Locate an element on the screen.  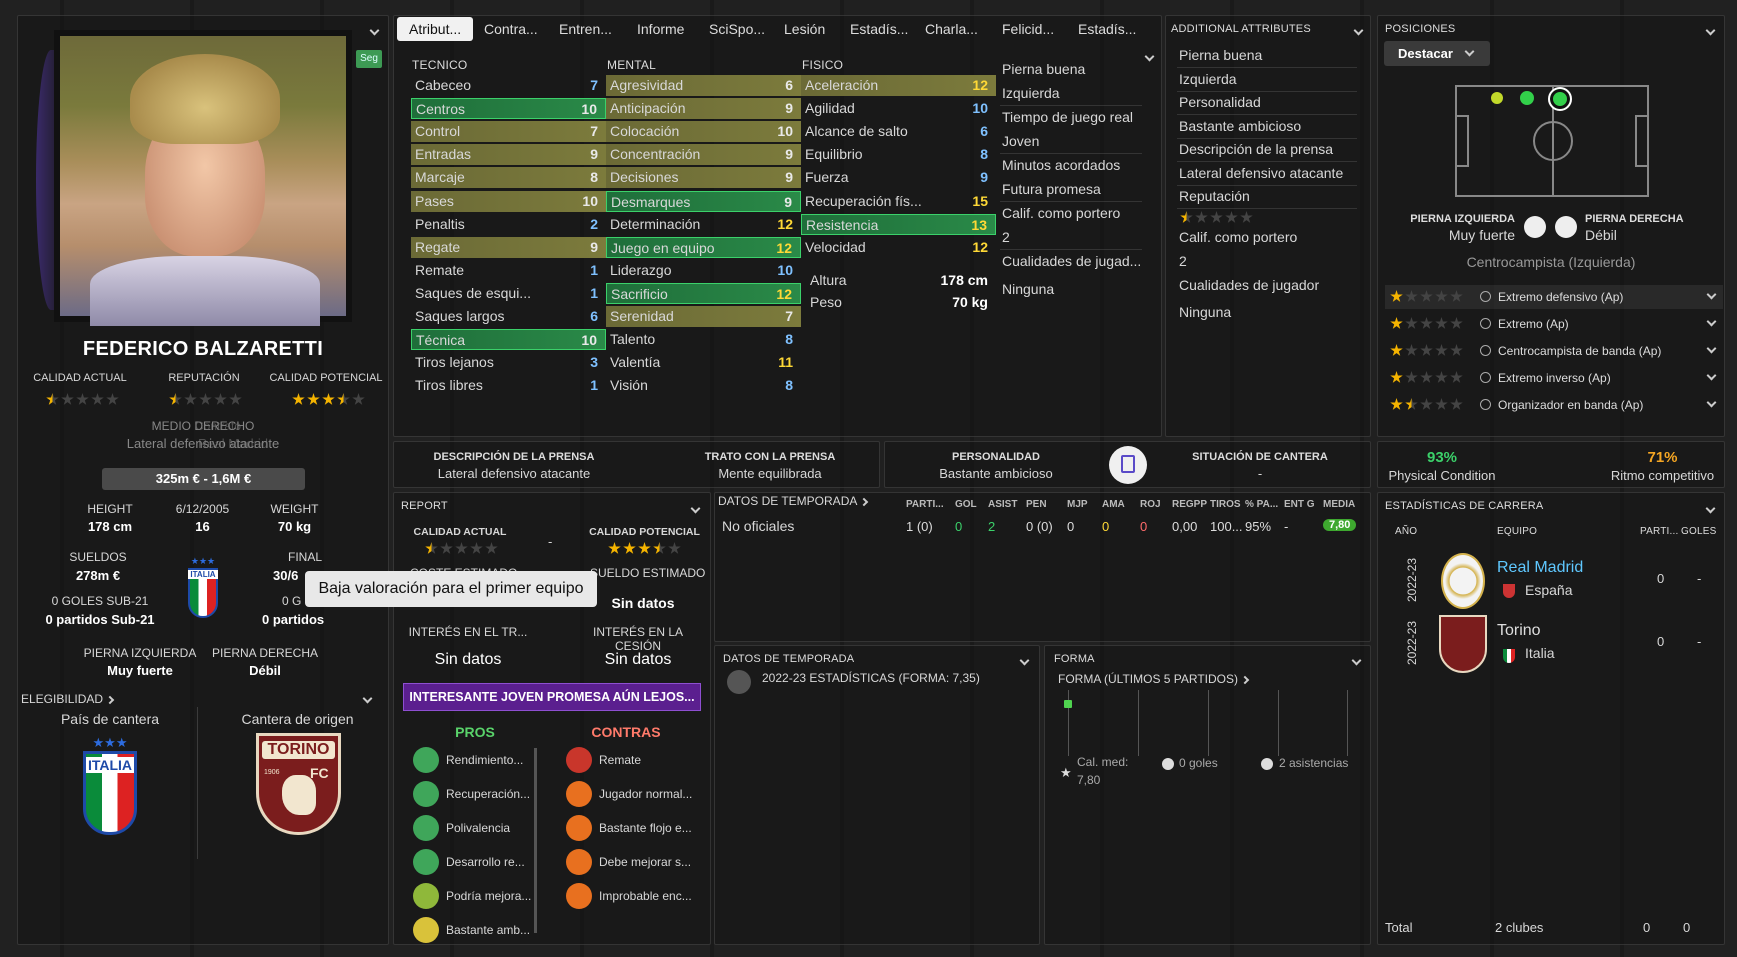
season-data-title-link: DATOS DE TEMPORADA is located at coordinates (793, 501).